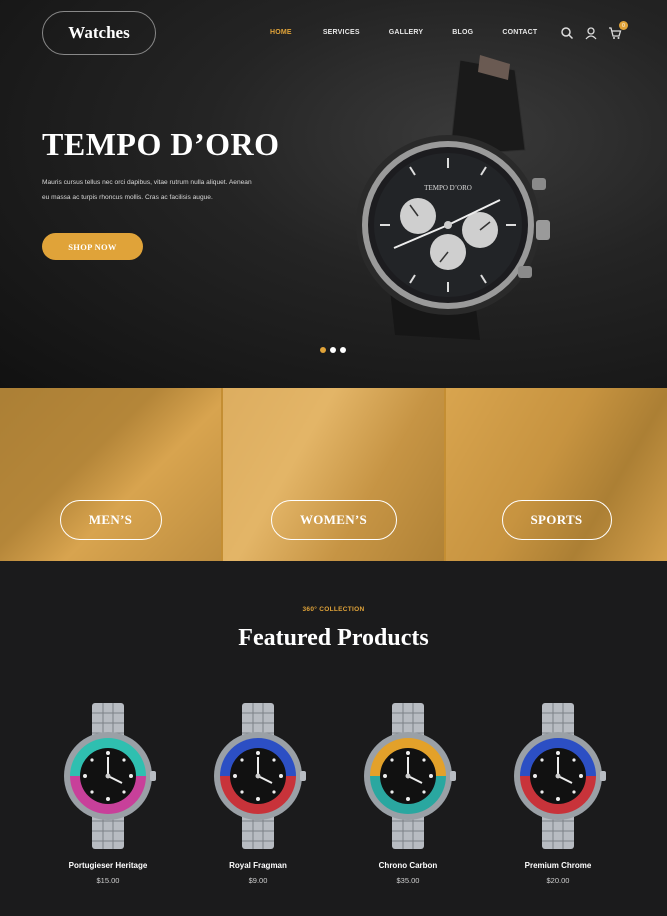 The width and height of the screenshot is (667, 916). I want to click on logo-text: Watches, so click(99, 32).